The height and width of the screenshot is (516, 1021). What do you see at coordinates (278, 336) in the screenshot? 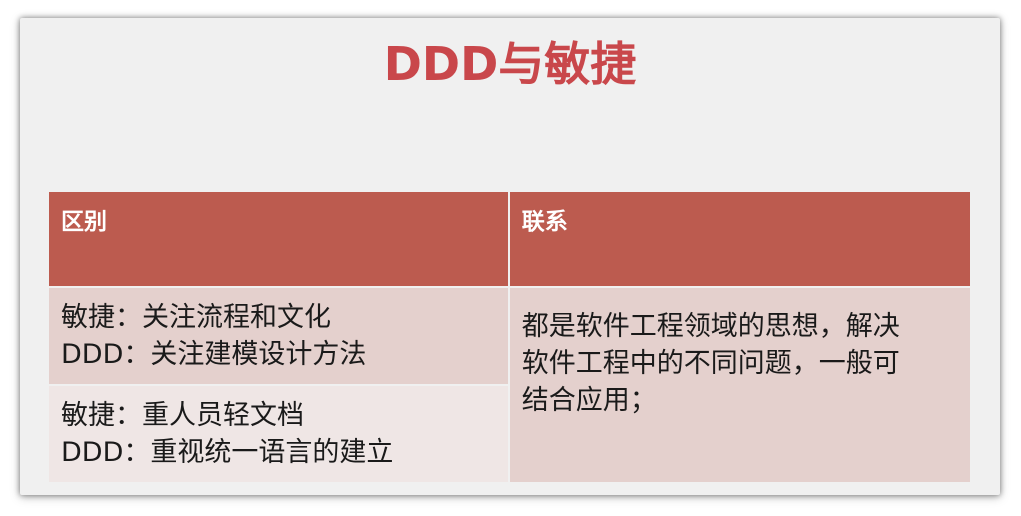
I see `difference-cell-1: 敏捷：关注流程和文化 DDD：关注建模设计方法` at bounding box center [278, 336].